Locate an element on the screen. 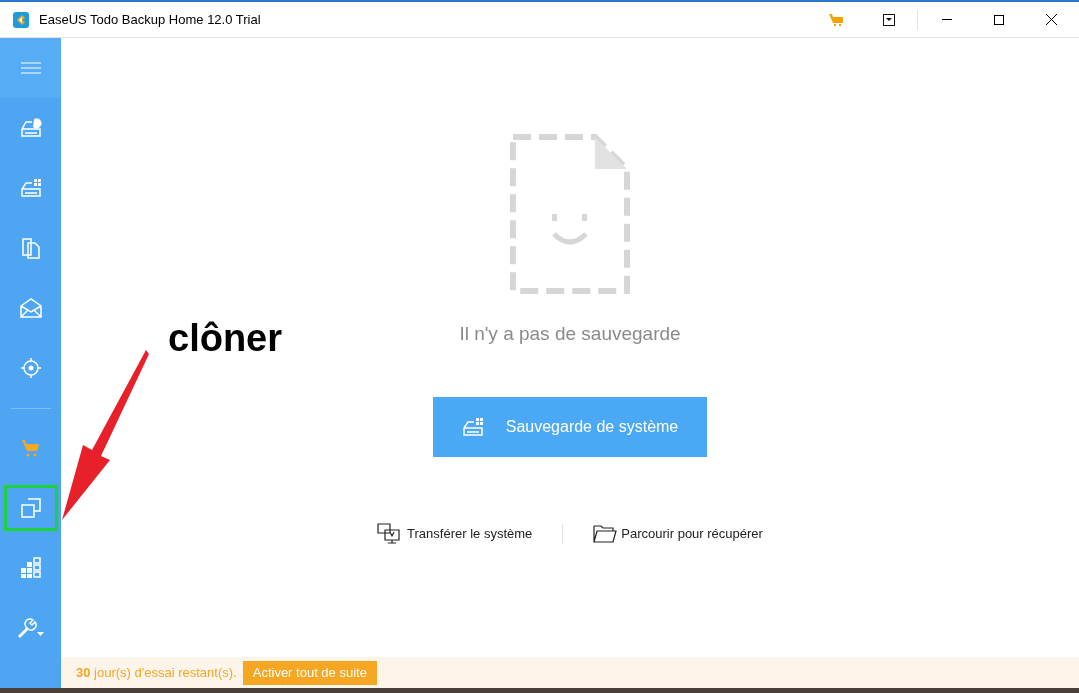 This screenshot has width=1079, height=693. folder-icon is located at coordinates (605, 533).